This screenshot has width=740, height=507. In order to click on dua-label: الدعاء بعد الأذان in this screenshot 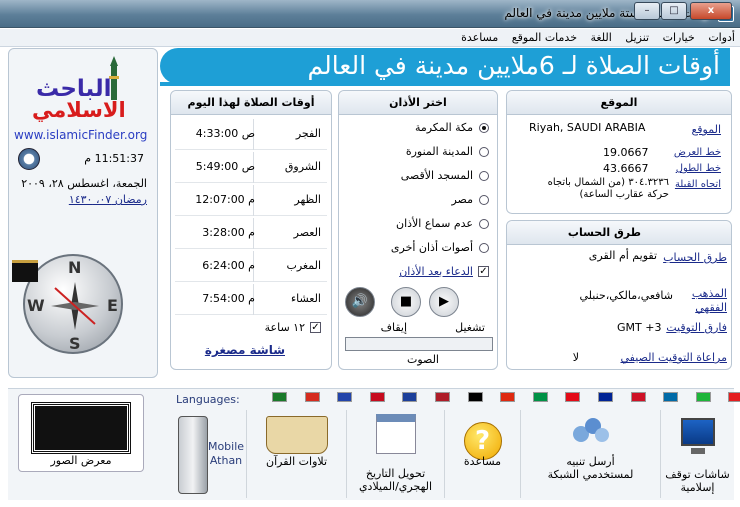, I will do `click(436, 271)`.